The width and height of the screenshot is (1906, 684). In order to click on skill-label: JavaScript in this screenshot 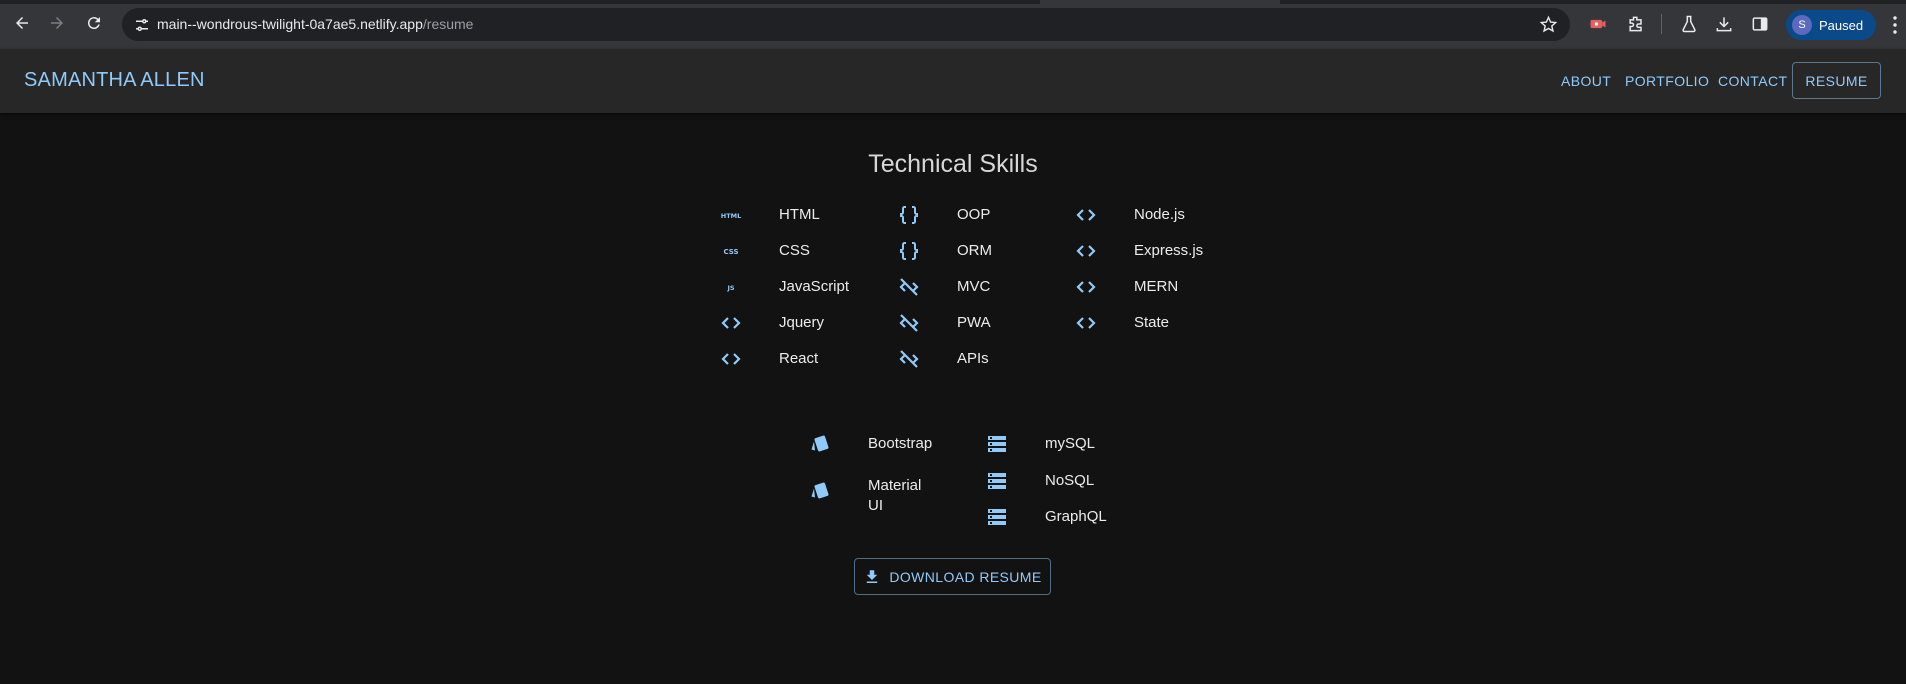, I will do `click(814, 286)`.